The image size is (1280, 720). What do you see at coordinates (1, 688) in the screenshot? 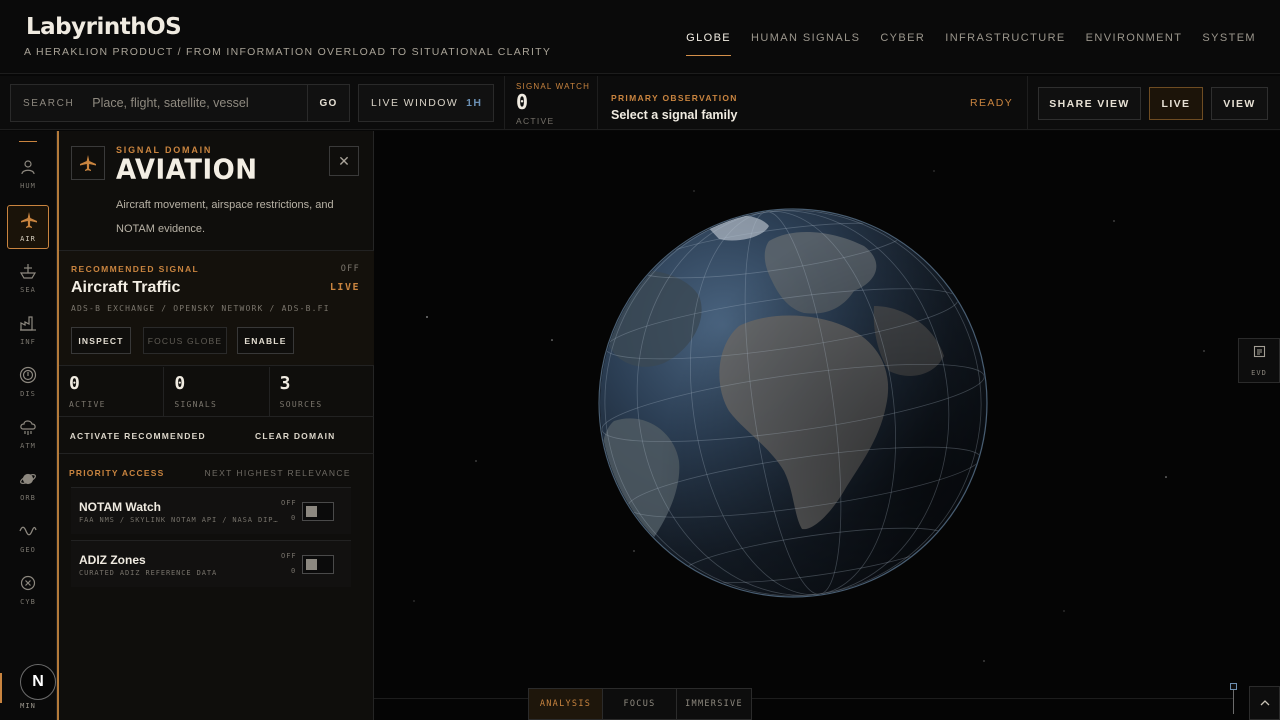
I see `rail-min-mark` at bounding box center [1, 688].